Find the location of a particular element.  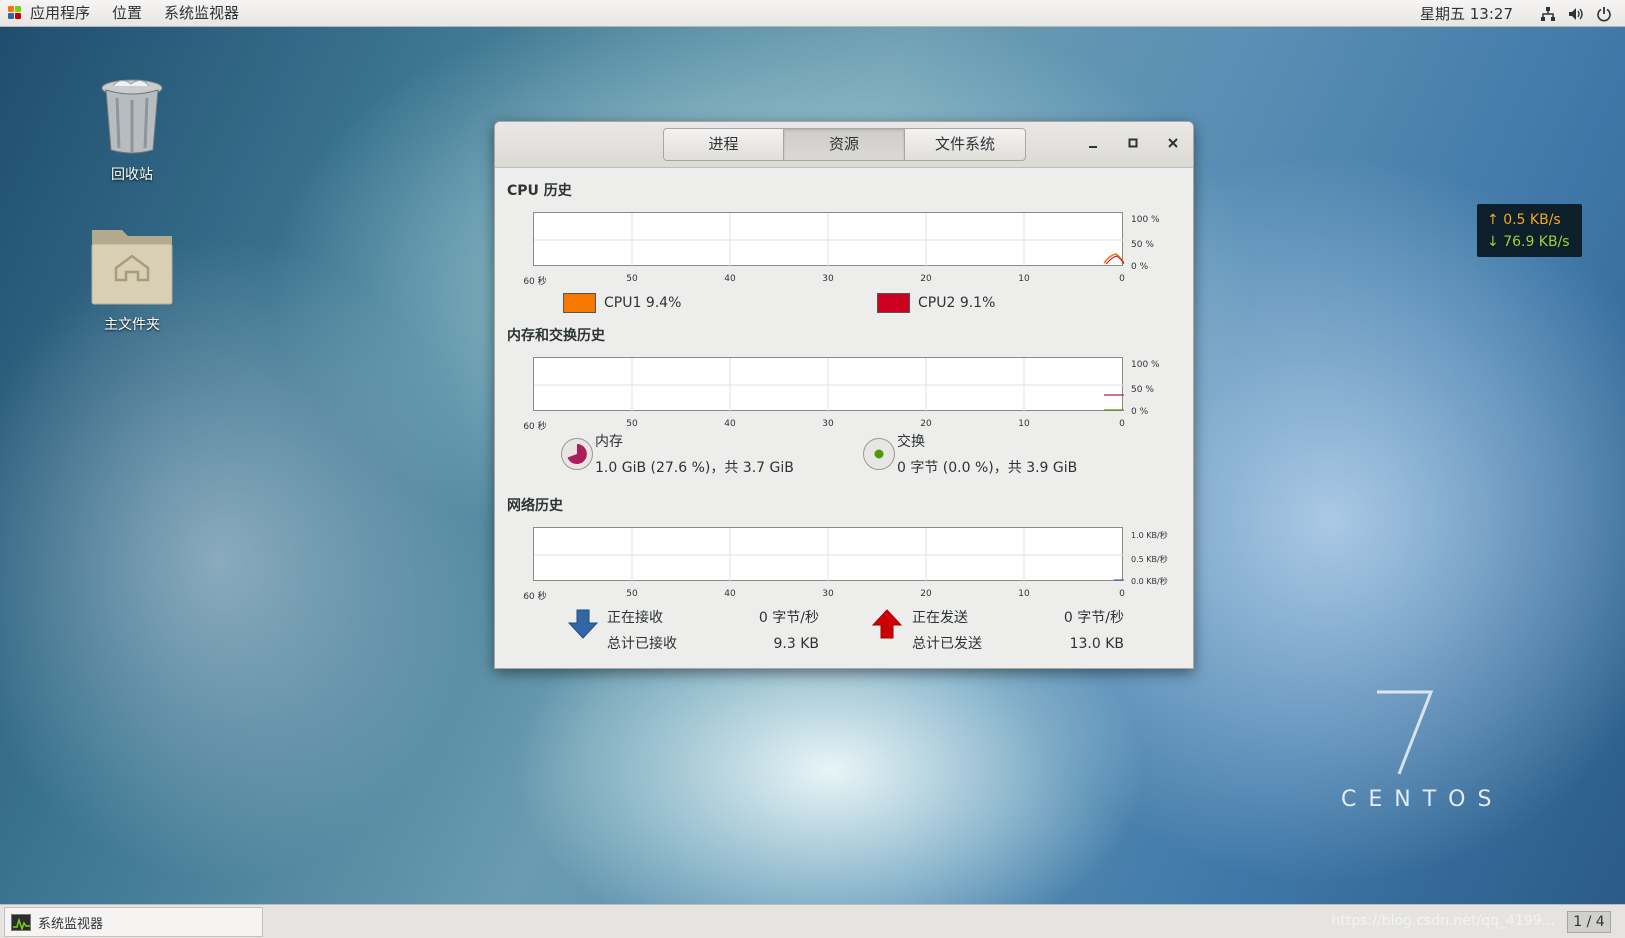

swap-label: 交换 is located at coordinates (911, 442).